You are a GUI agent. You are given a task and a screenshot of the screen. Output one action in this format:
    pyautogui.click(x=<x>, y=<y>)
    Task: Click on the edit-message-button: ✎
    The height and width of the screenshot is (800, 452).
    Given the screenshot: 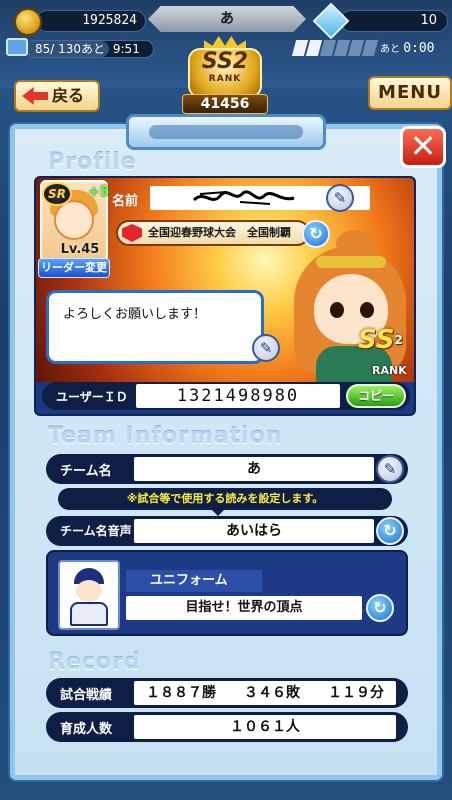 What is the action you would take?
    pyautogui.click(x=266, y=348)
    